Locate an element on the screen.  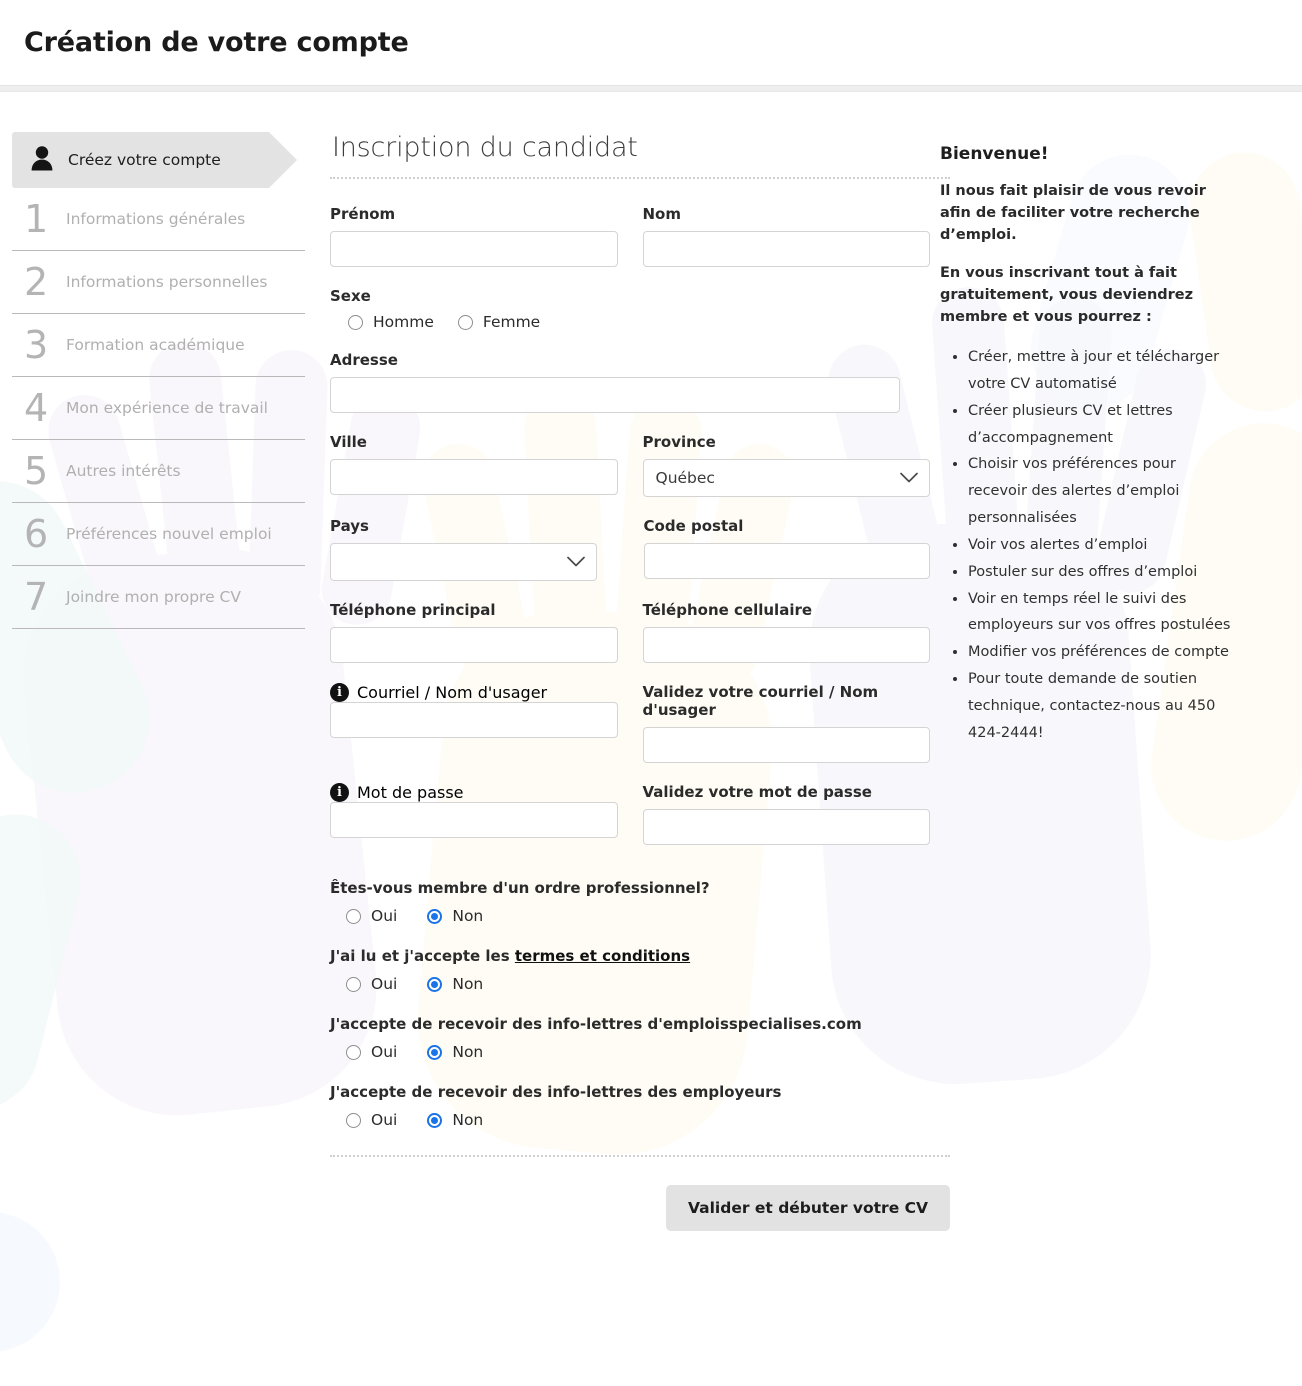
pays-select is located at coordinates (463, 562).